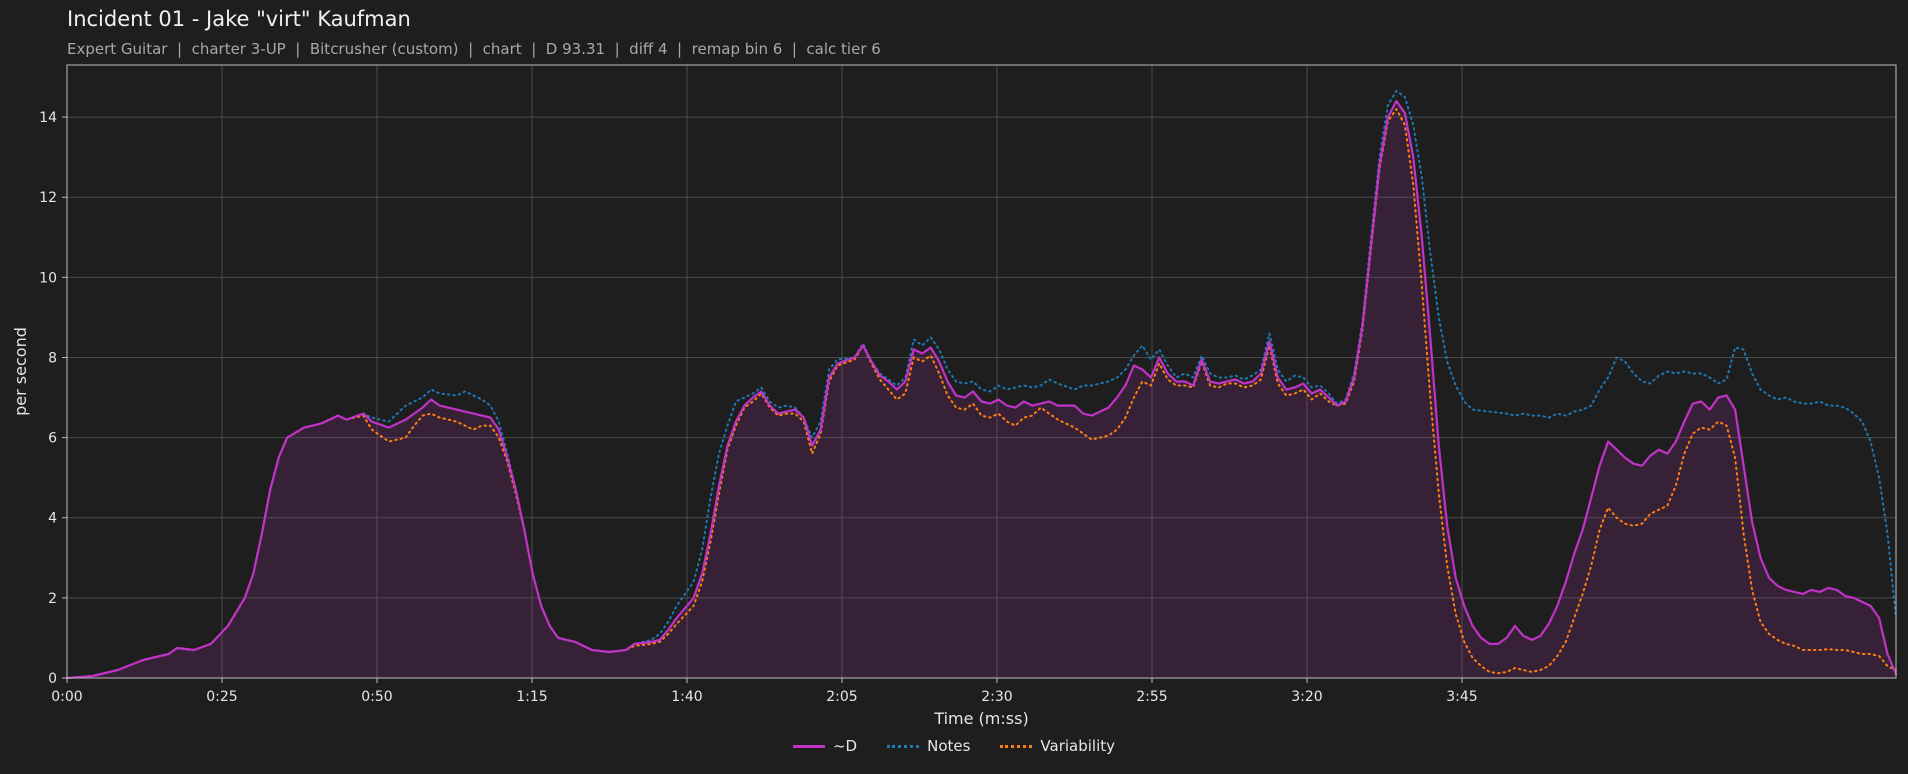 The image size is (1908, 774). I want to click on legend-label: Variability, so click(1078, 746).